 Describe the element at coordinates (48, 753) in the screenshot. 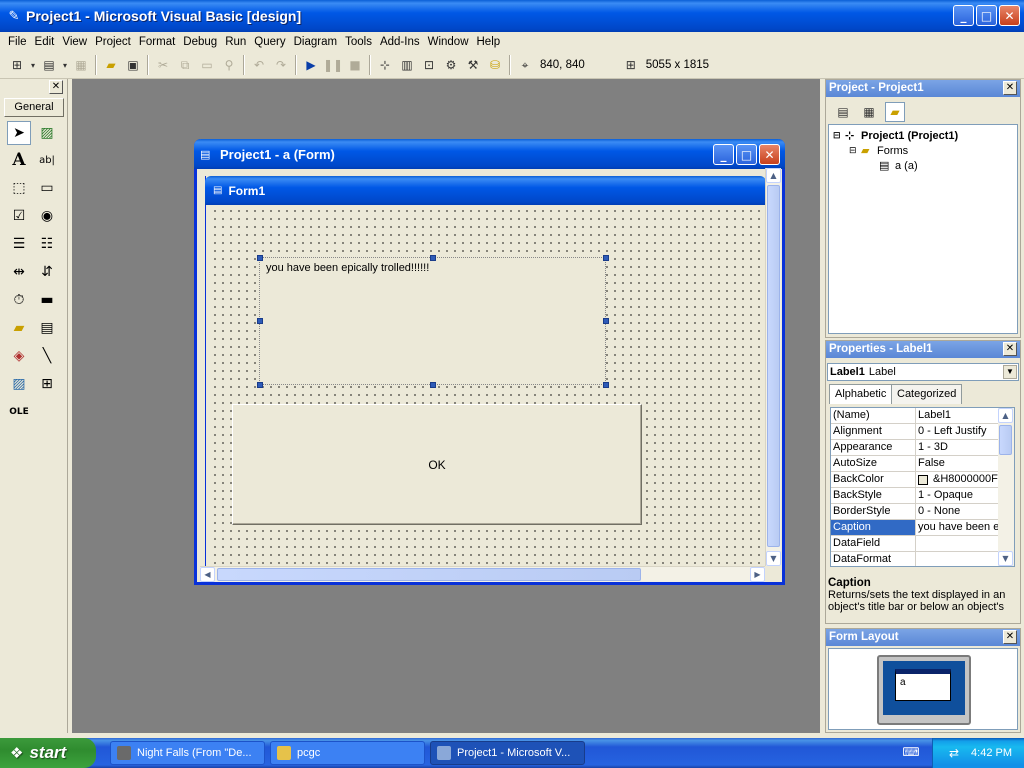

I see `start-button: ❖ start` at that location.